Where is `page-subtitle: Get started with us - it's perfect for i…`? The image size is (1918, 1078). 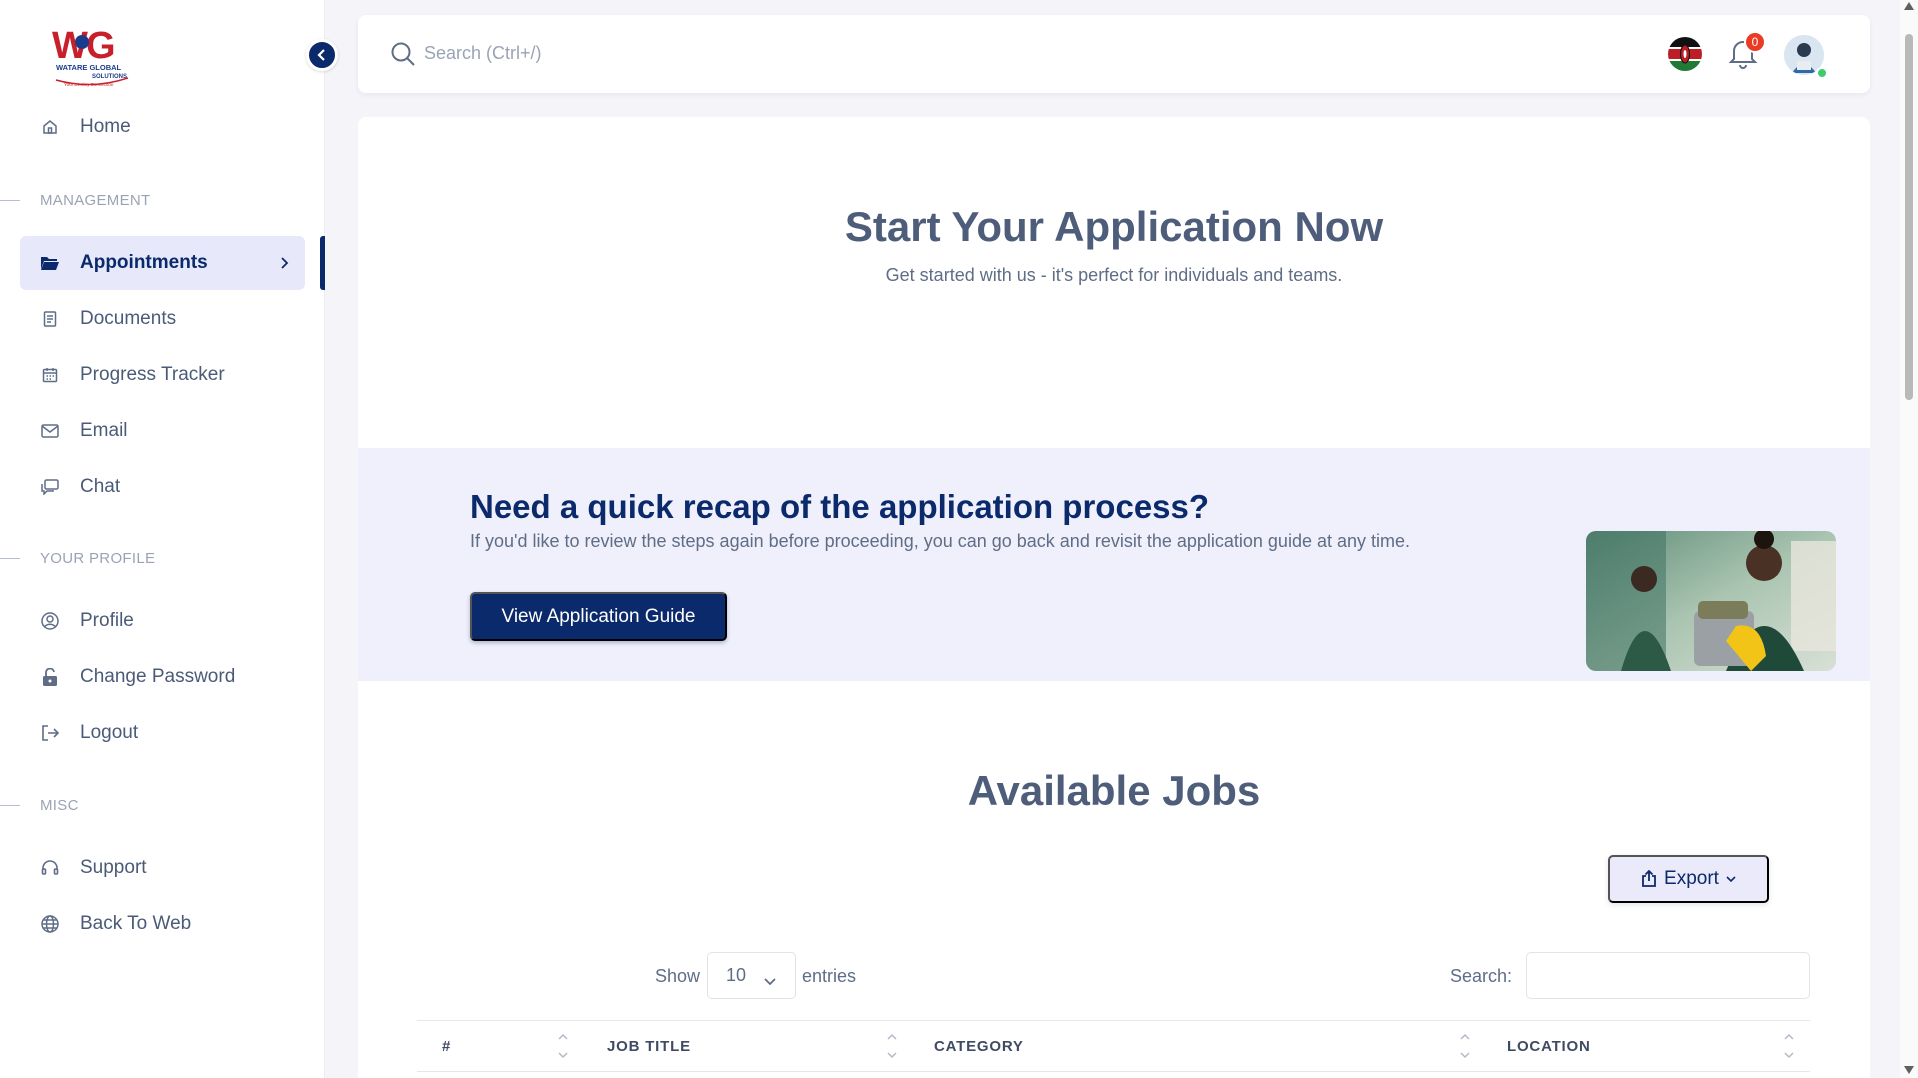 page-subtitle: Get started with us - it's perfect for i… is located at coordinates (1114, 275).